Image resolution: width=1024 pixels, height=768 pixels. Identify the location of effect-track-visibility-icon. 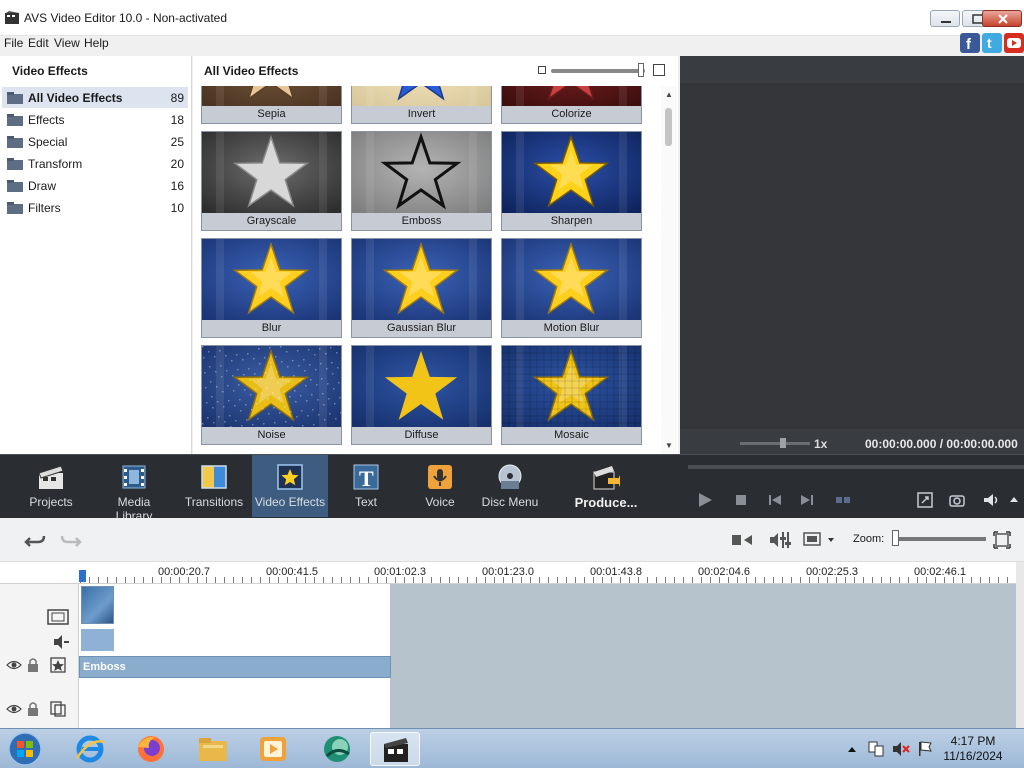
(14, 665).